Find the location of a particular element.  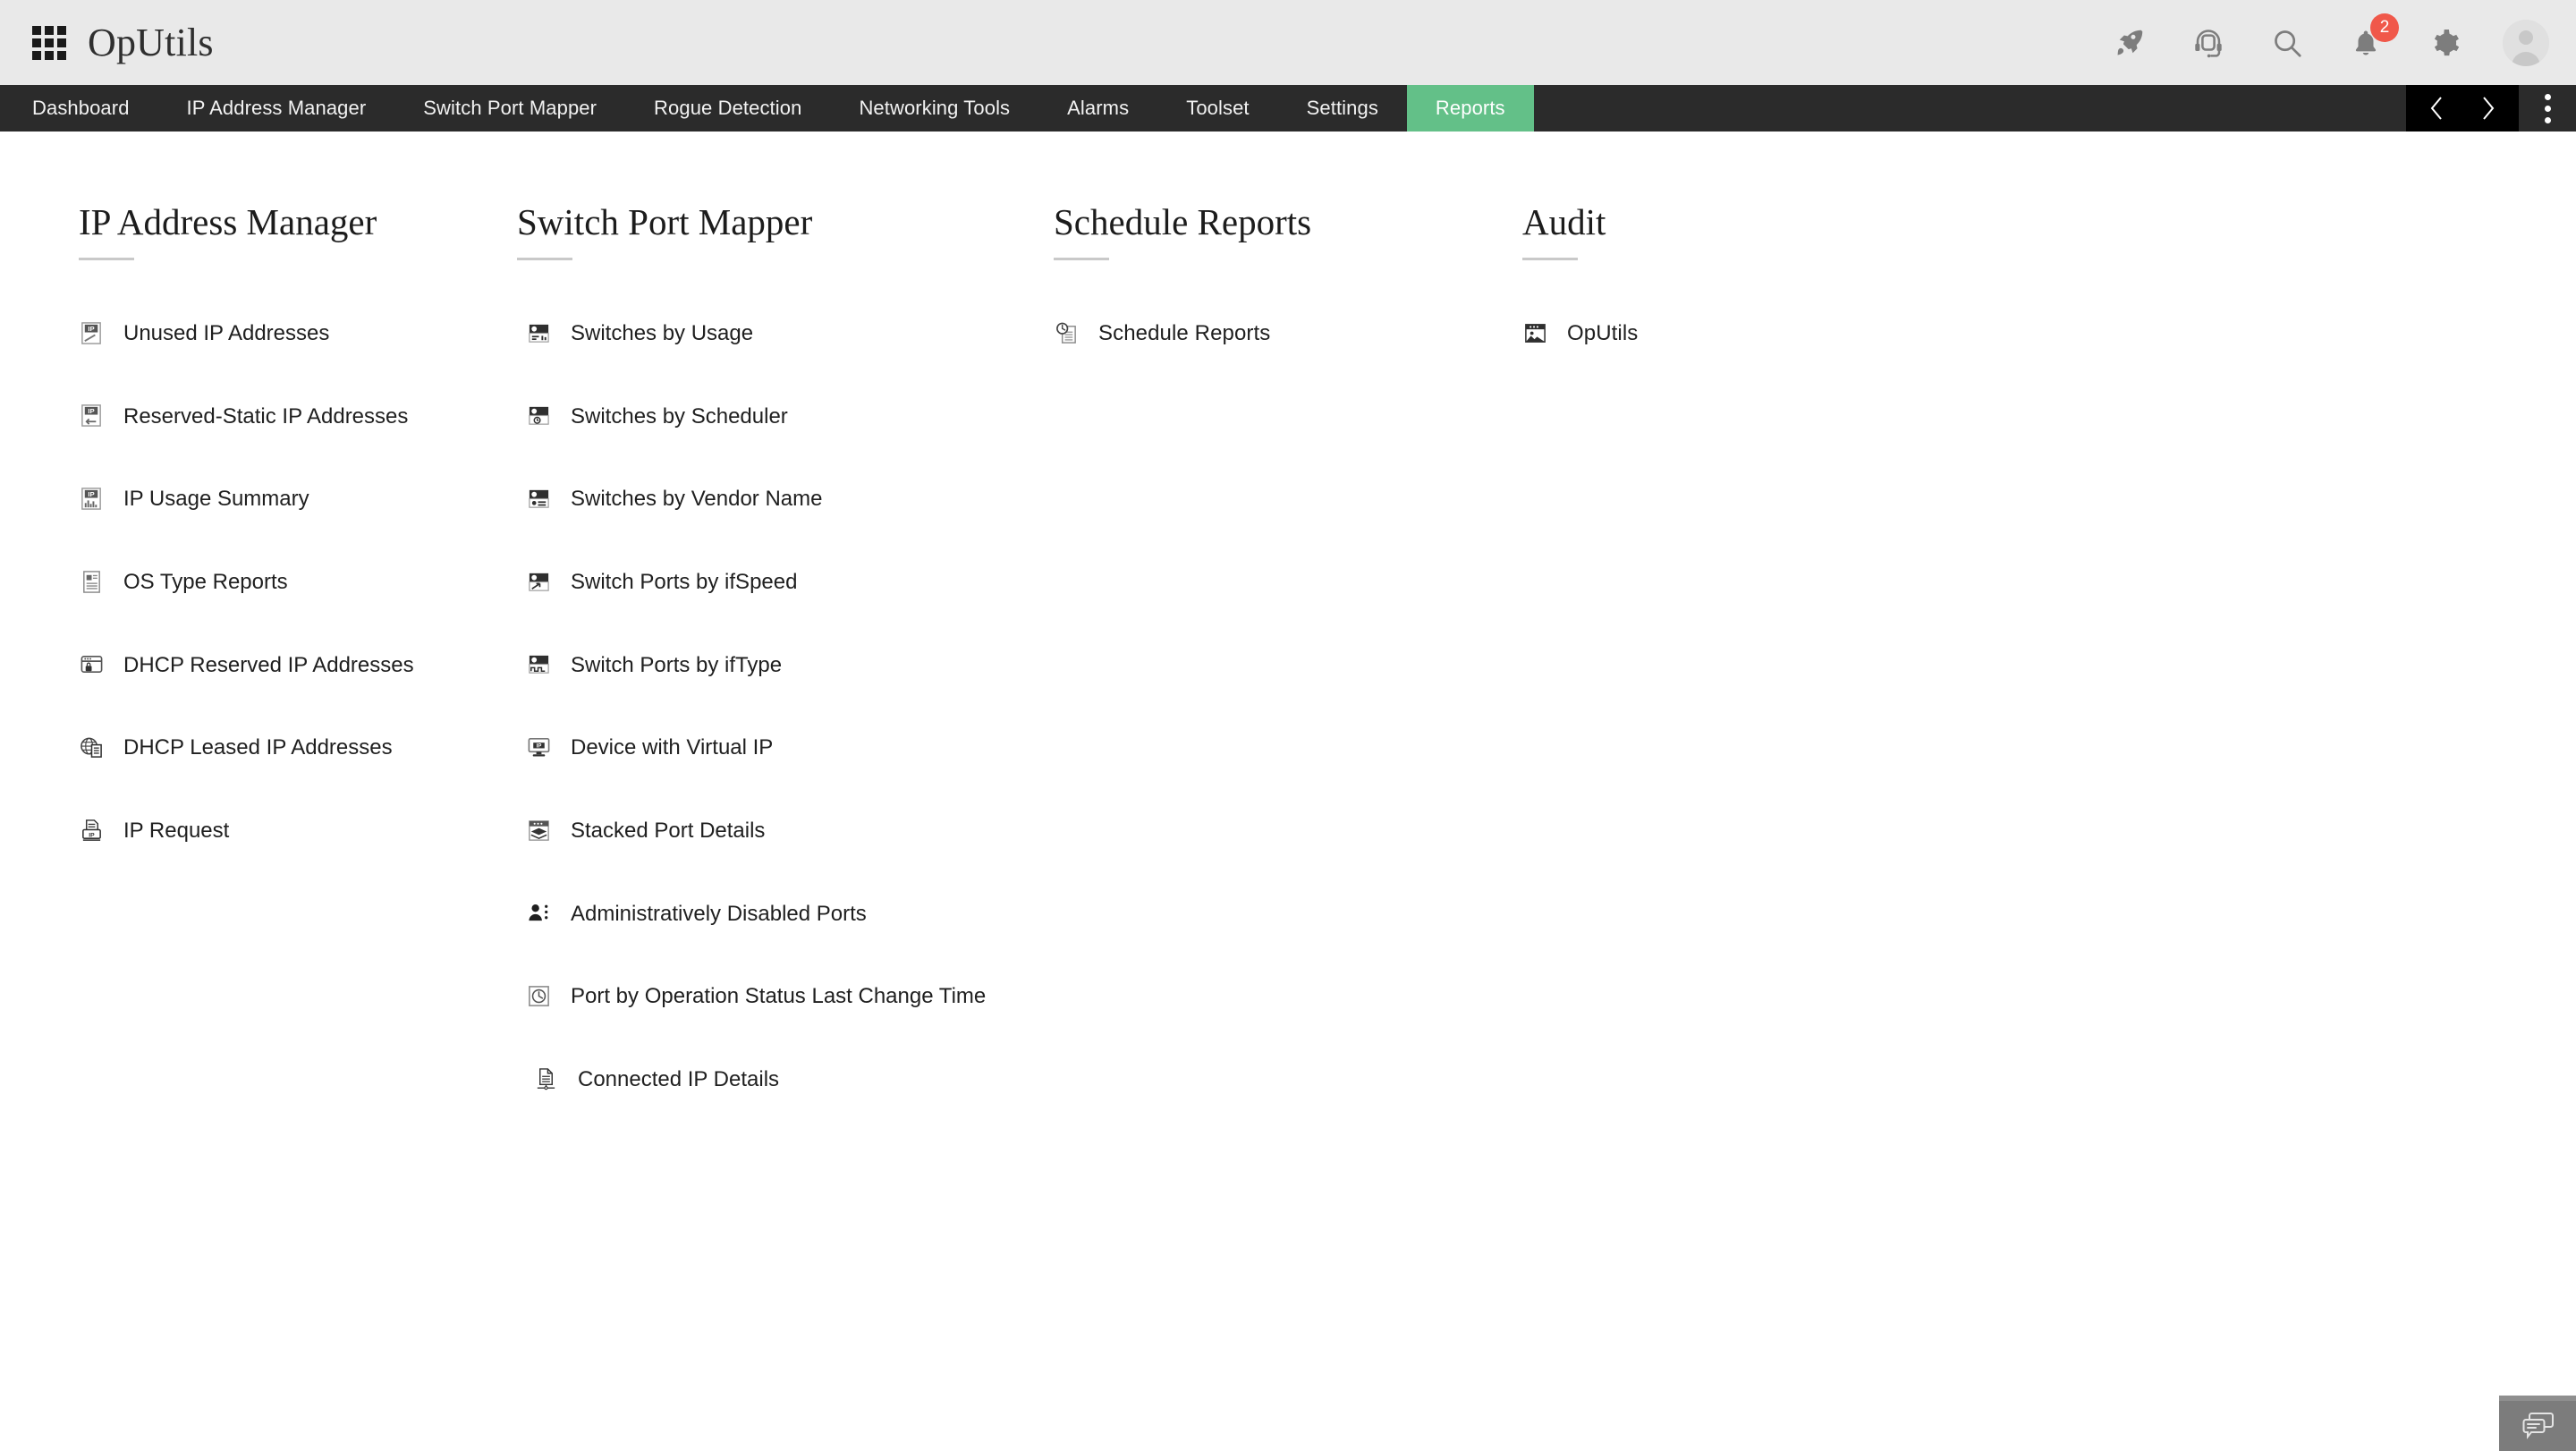

column-schedule-reports: Schedule Reports Schedule Reports is located at coordinates (1252, 302).